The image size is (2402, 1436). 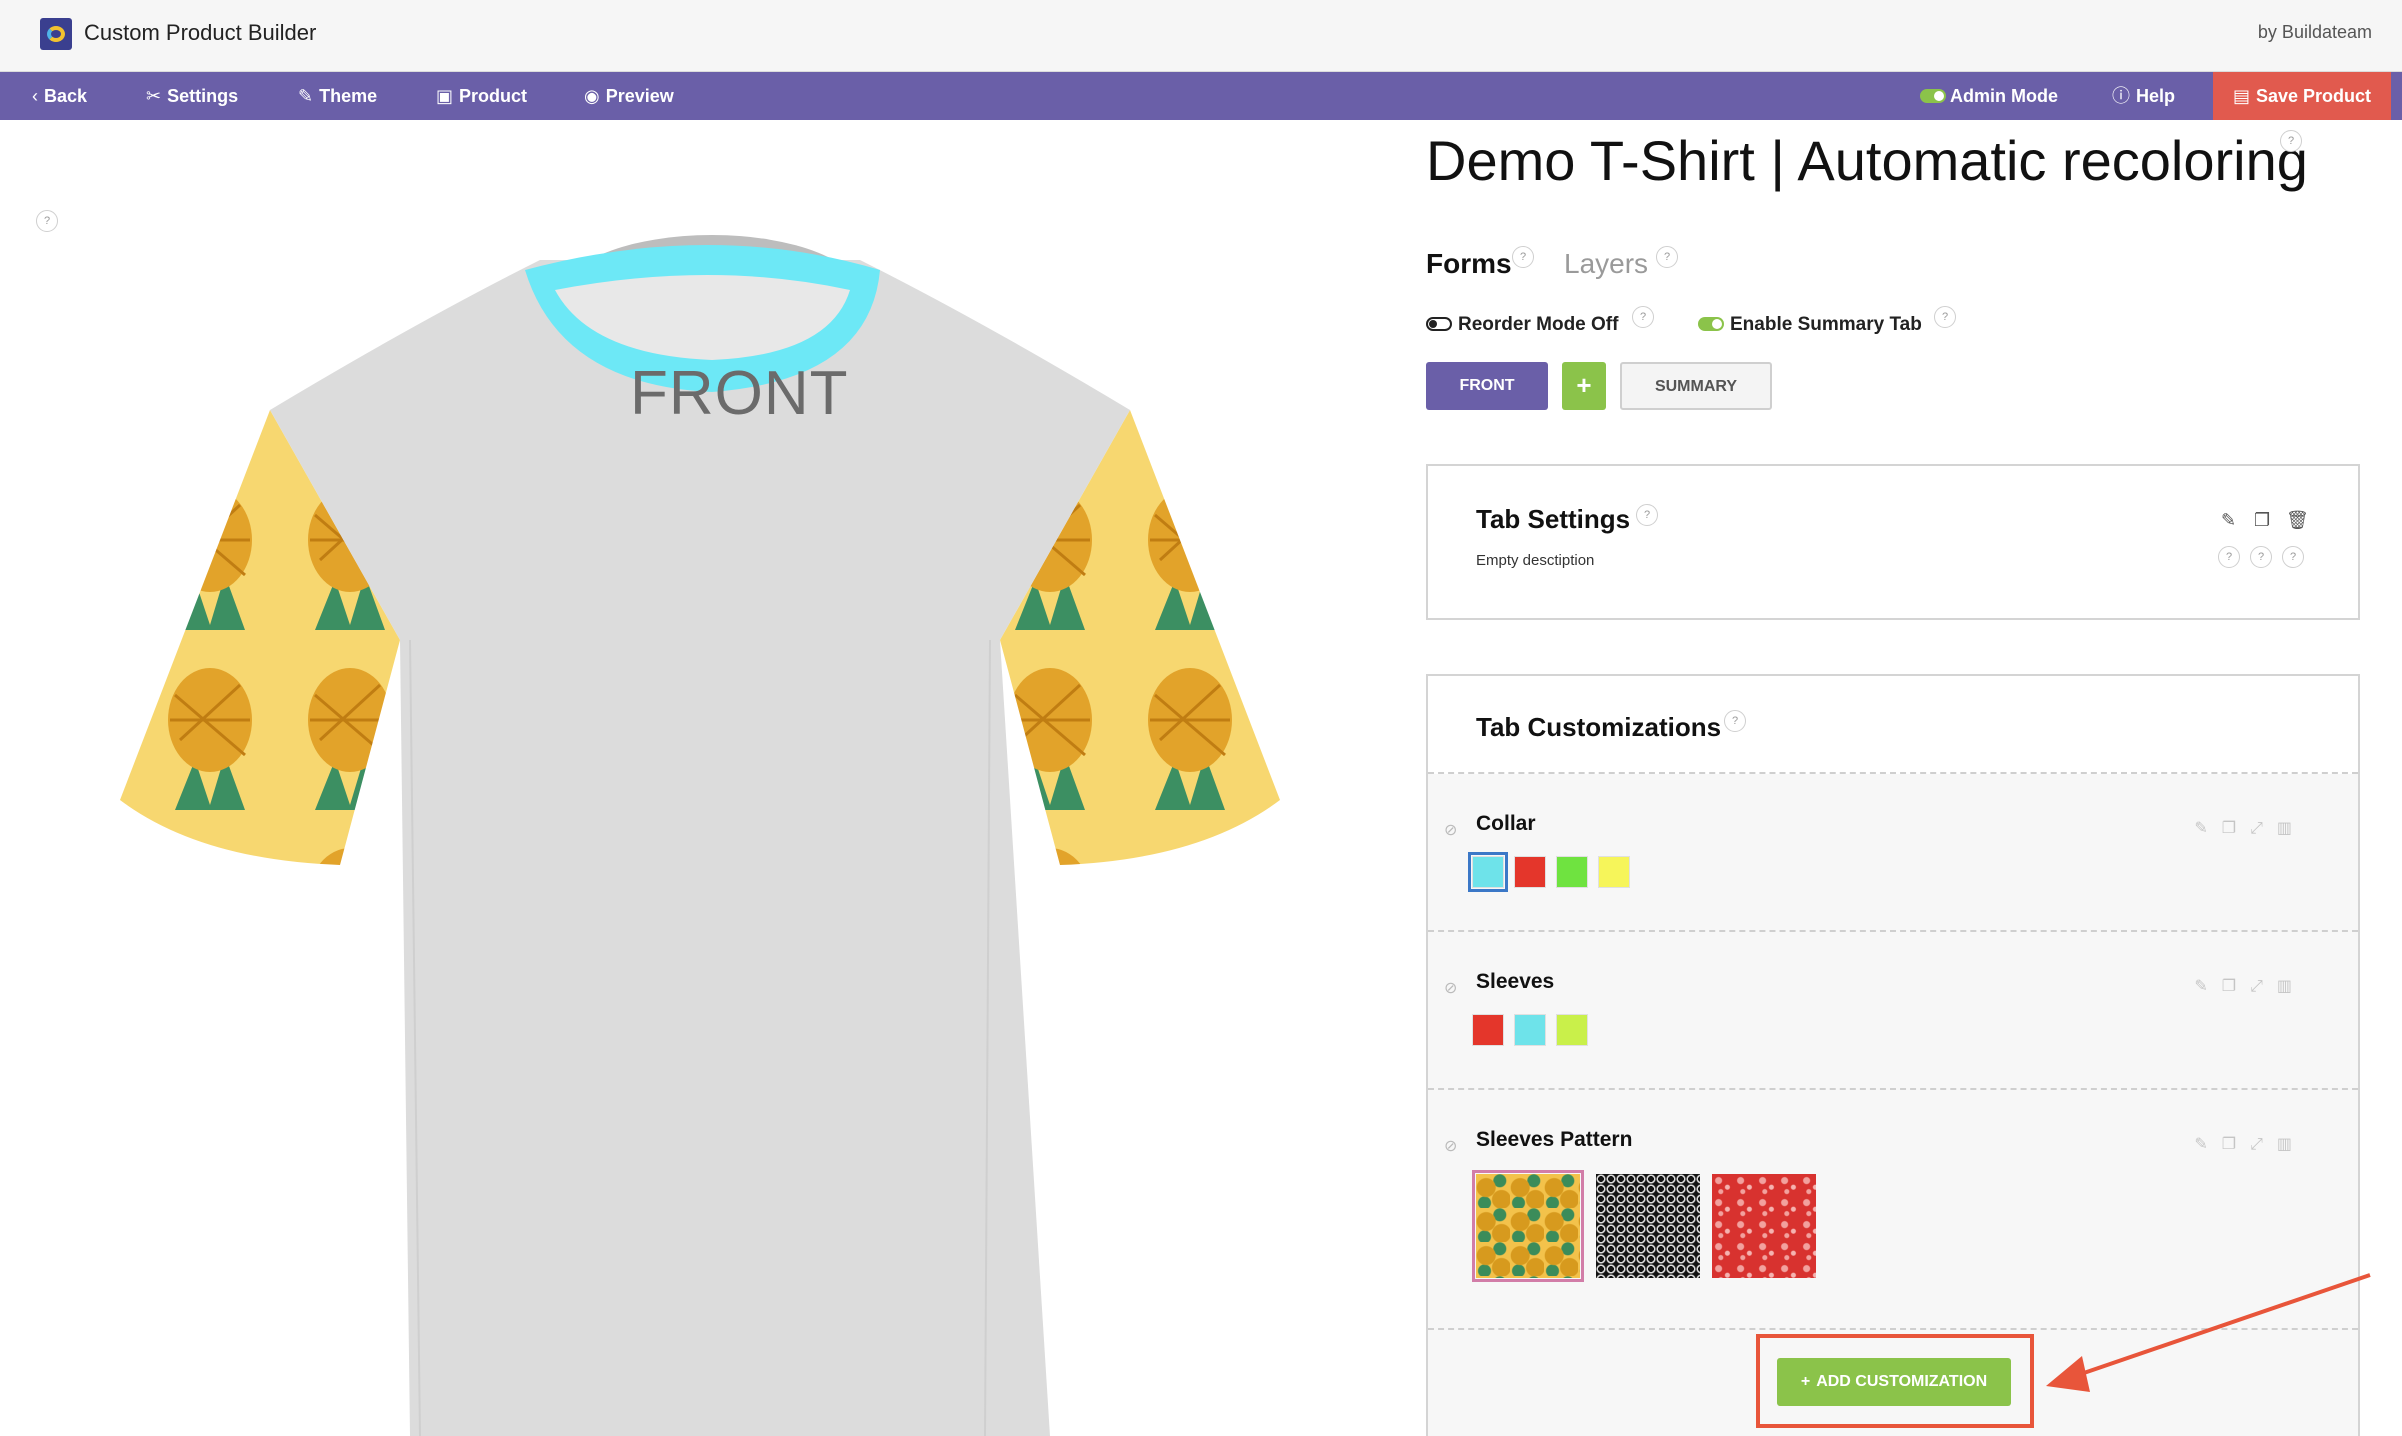 What do you see at coordinates (2156, 96) in the screenshot?
I see `nav-help-label: Help` at bounding box center [2156, 96].